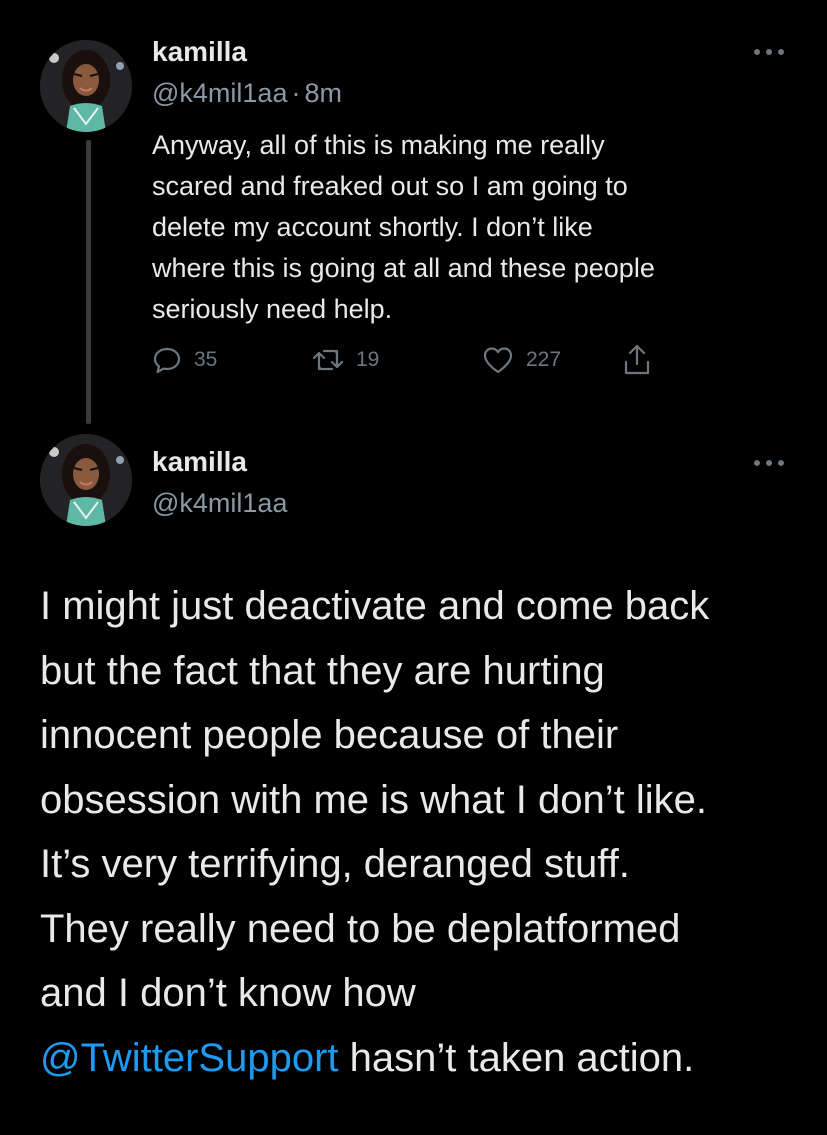  Describe the element at coordinates (219, 503) in the screenshot. I see `author-handle: @k4mil1aa` at that location.